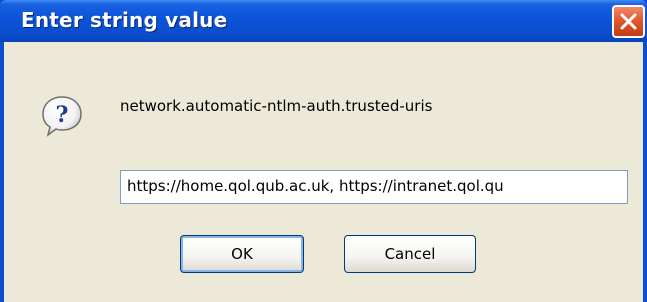 The height and width of the screenshot is (302, 647). What do you see at coordinates (410, 254) in the screenshot?
I see `cancel-button: Cancel` at bounding box center [410, 254].